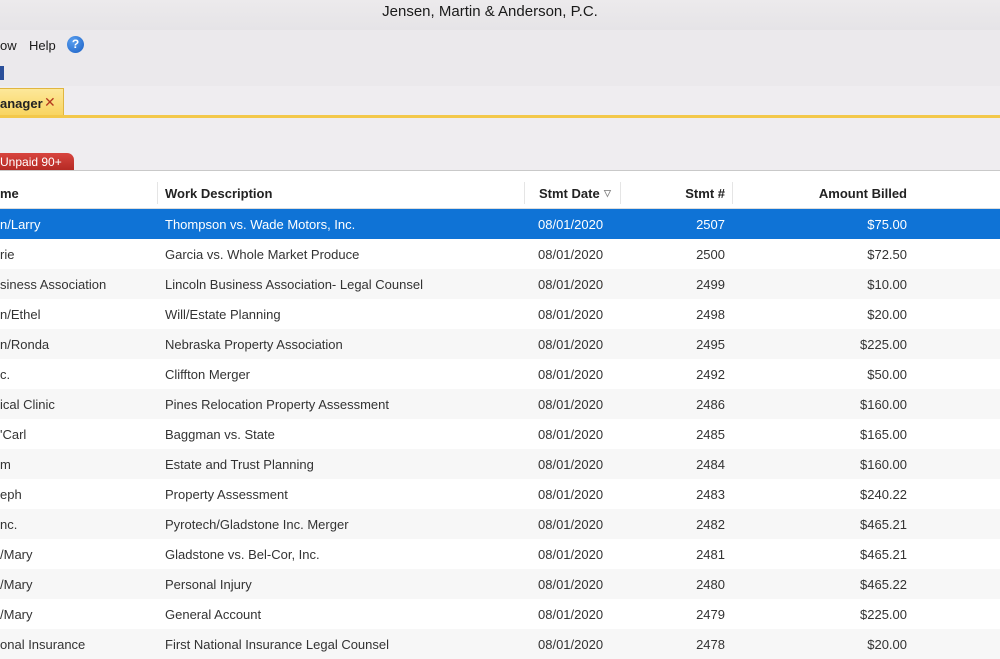  Describe the element at coordinates (20, 314) in the screenshot. I see `cell-client-name: n/Ethel` at that location.